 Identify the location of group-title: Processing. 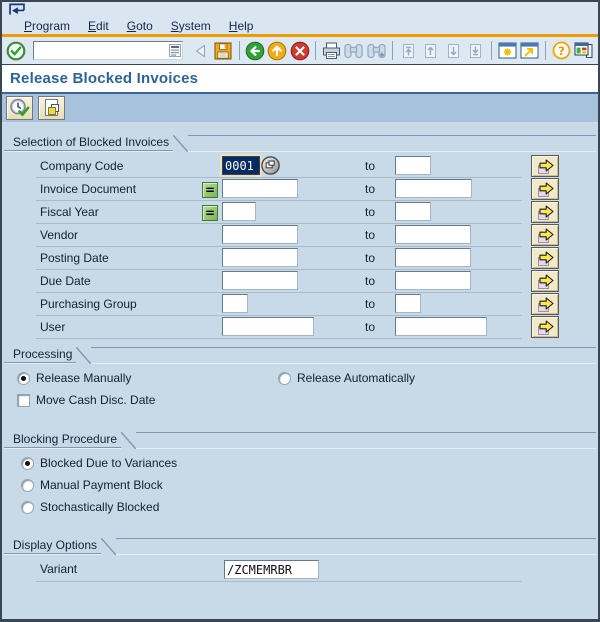
(40, 354).